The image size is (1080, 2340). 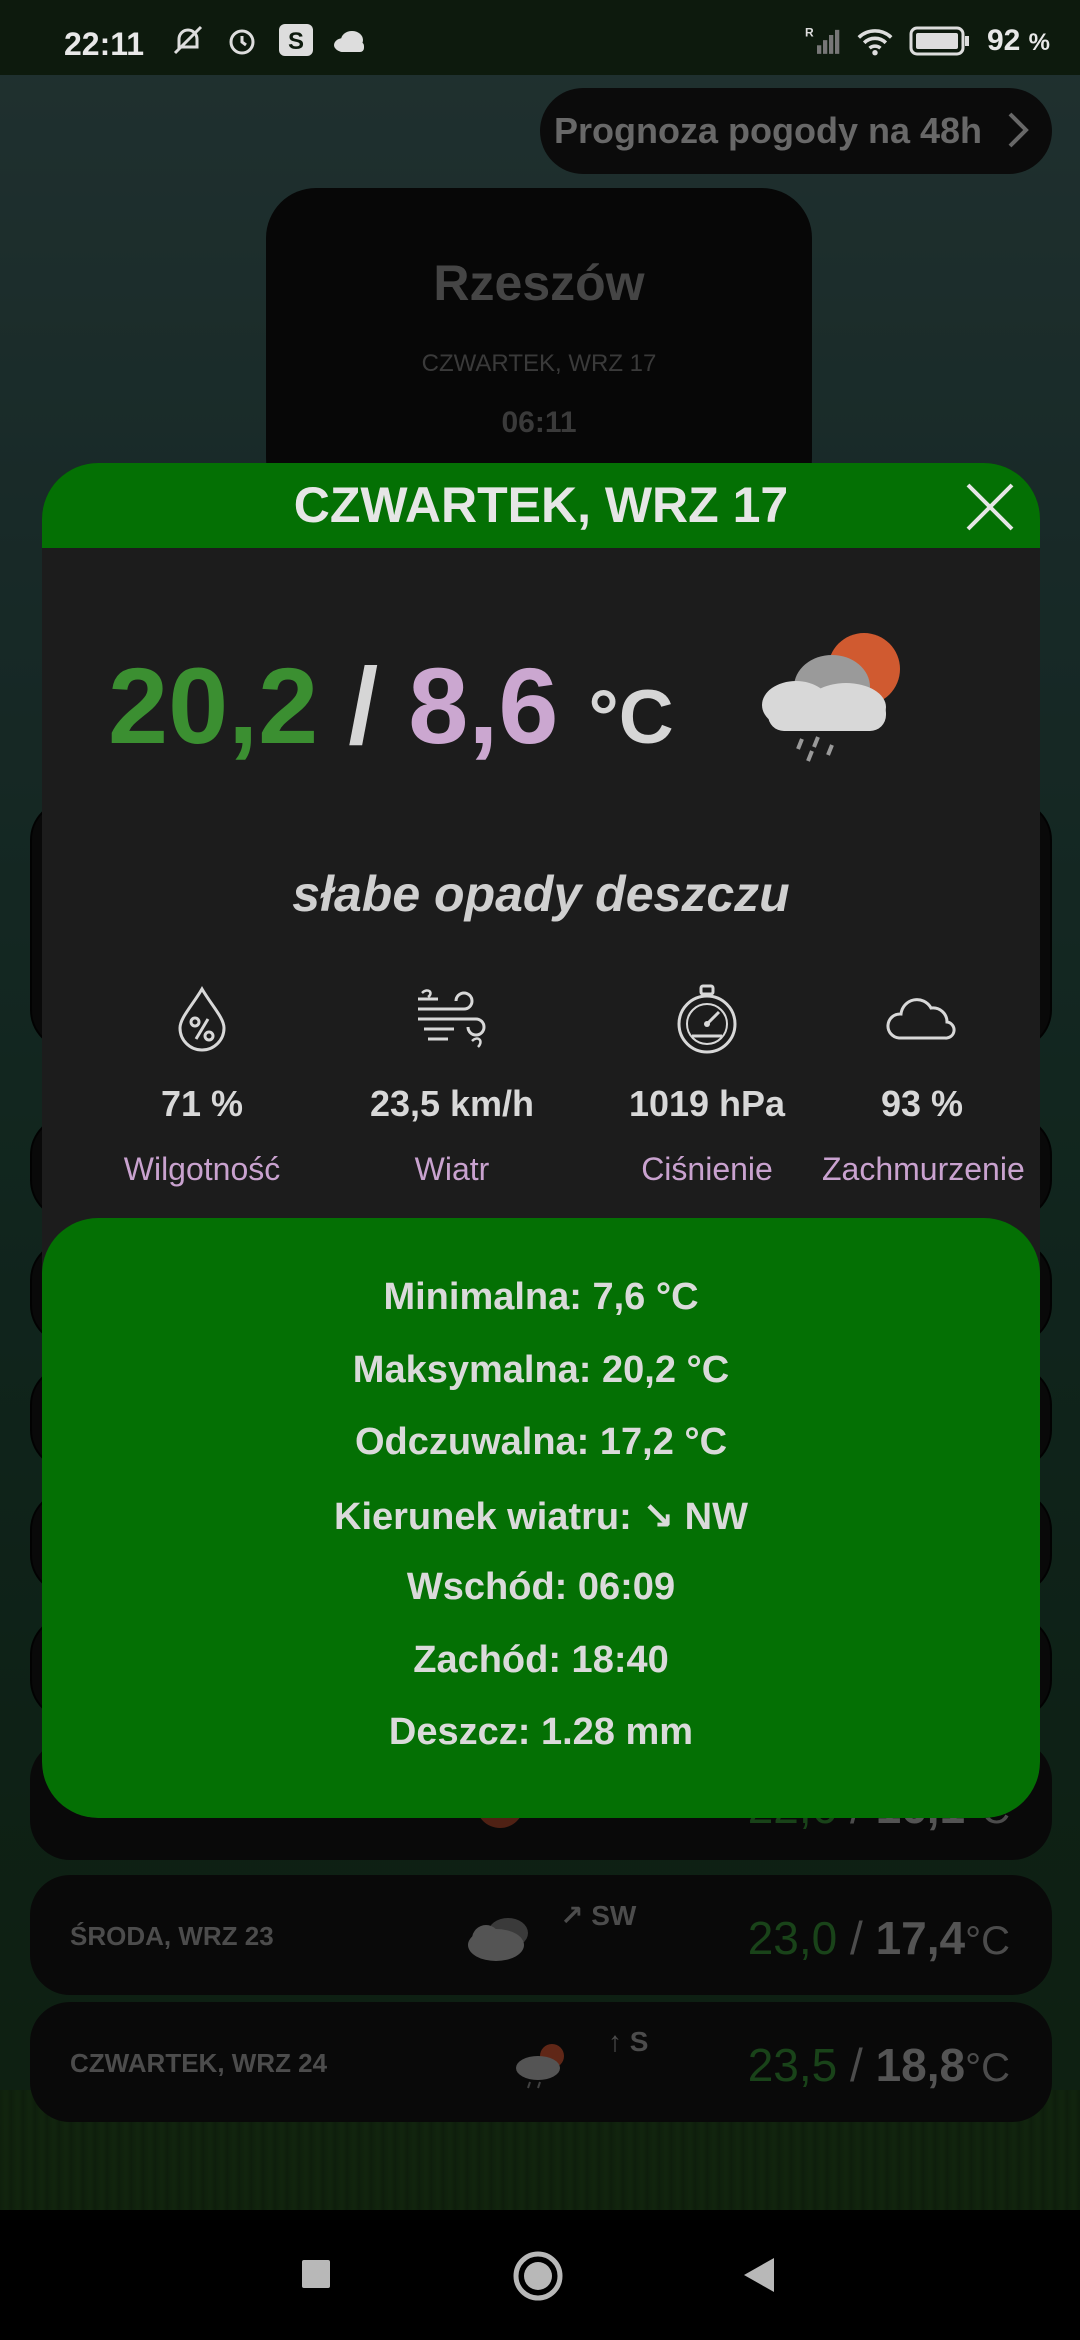 What do you see at coordinates (940, 41) in the screenshot?
I see `battery-icon` at bounding box center [940, 41].